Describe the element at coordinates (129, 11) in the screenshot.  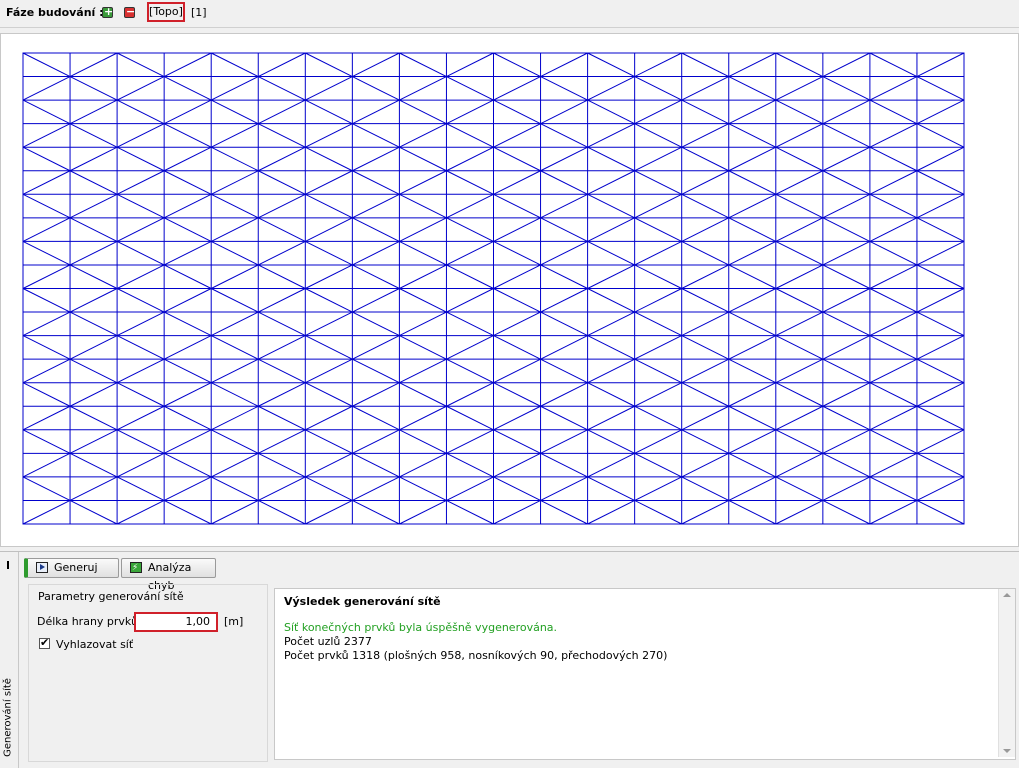
I see `minus-icon: −` at that location.